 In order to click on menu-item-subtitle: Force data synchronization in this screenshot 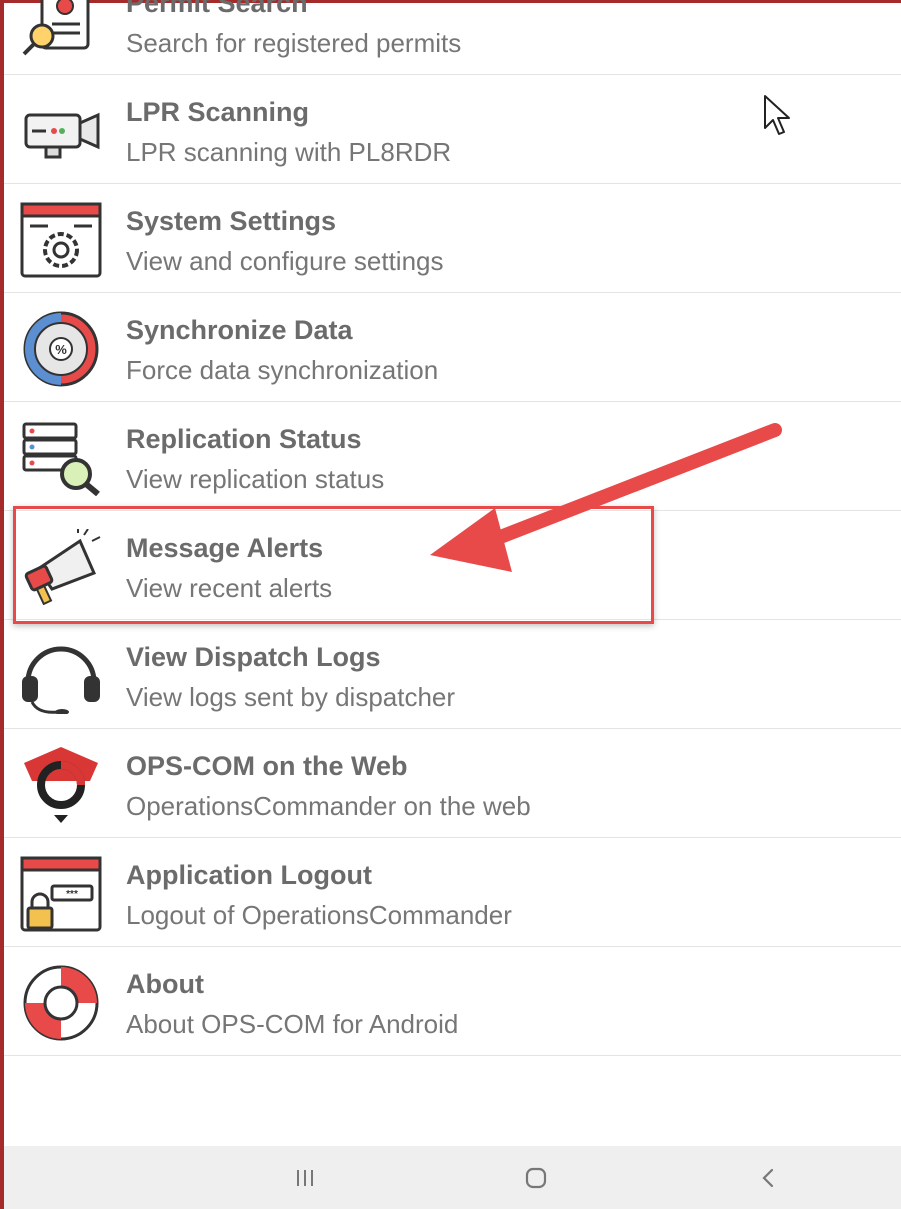, I will do `click(282, 370)`.